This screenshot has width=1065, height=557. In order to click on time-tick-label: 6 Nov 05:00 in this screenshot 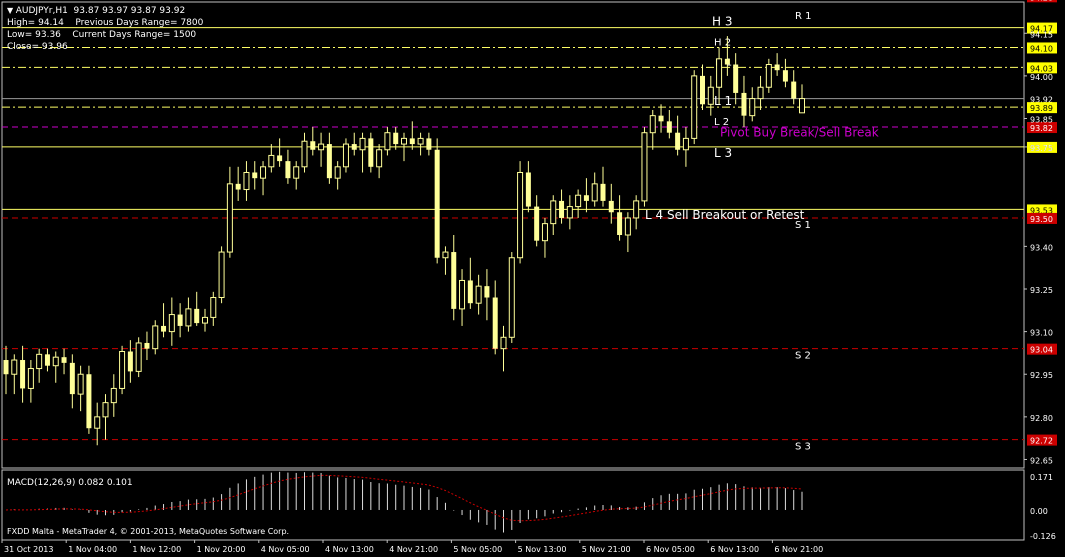, I will do `click(670, 549)`.